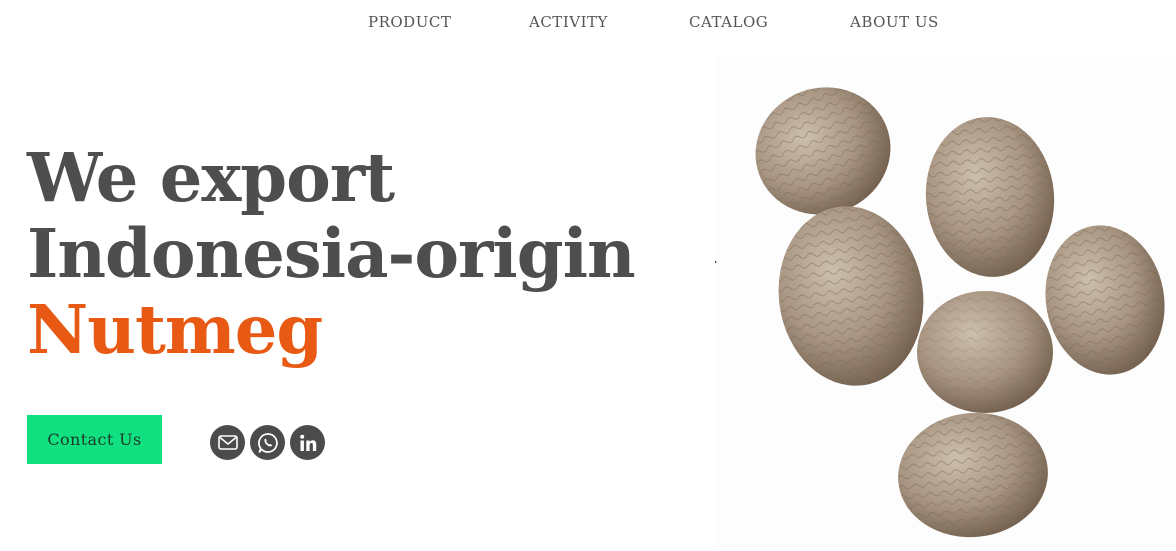 Image resolution: width=1176 pixels, height=551 pixels. I want to click on nav-item-about-us: ABOUT US, so click(894, 22).